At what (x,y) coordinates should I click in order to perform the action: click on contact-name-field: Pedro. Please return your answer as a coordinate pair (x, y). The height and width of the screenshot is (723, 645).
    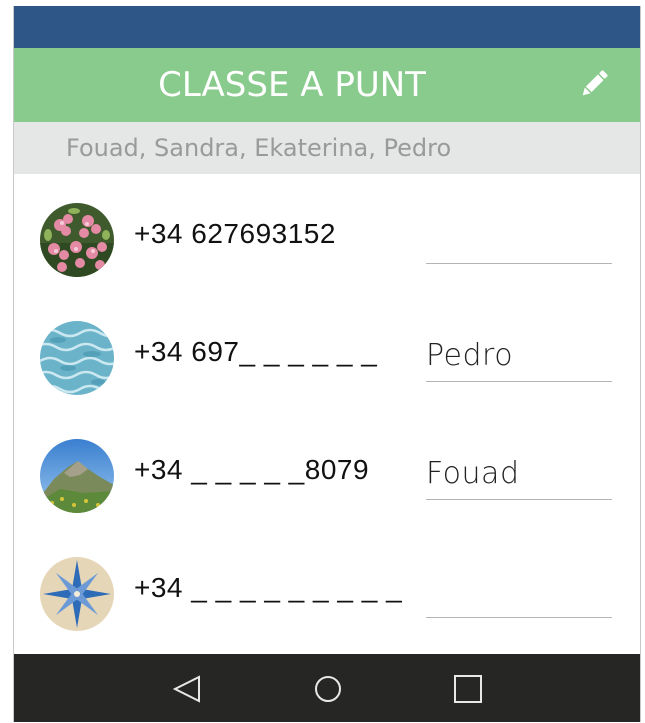
    Looking at the image, I should click on (519, 352).